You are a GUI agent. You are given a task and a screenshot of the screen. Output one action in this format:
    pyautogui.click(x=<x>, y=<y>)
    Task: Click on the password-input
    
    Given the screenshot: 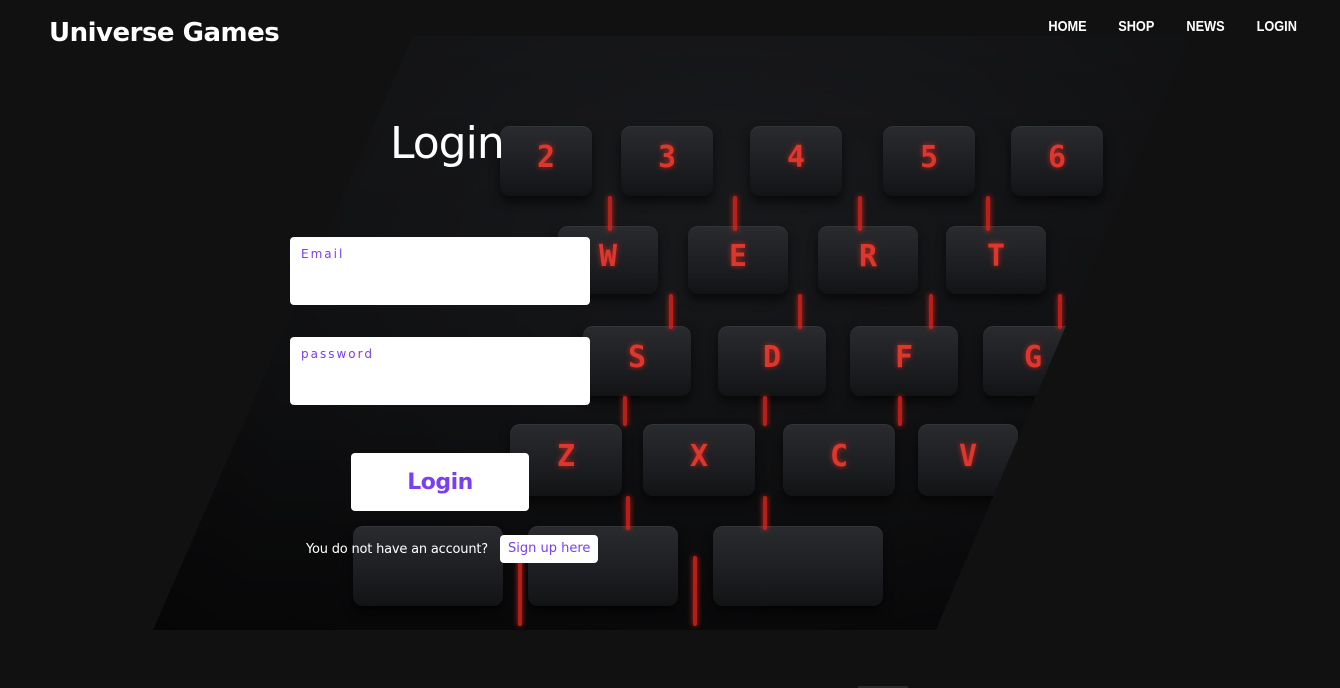 What is the action you would take?
    pyautogui.click(x=440, y=383)
    